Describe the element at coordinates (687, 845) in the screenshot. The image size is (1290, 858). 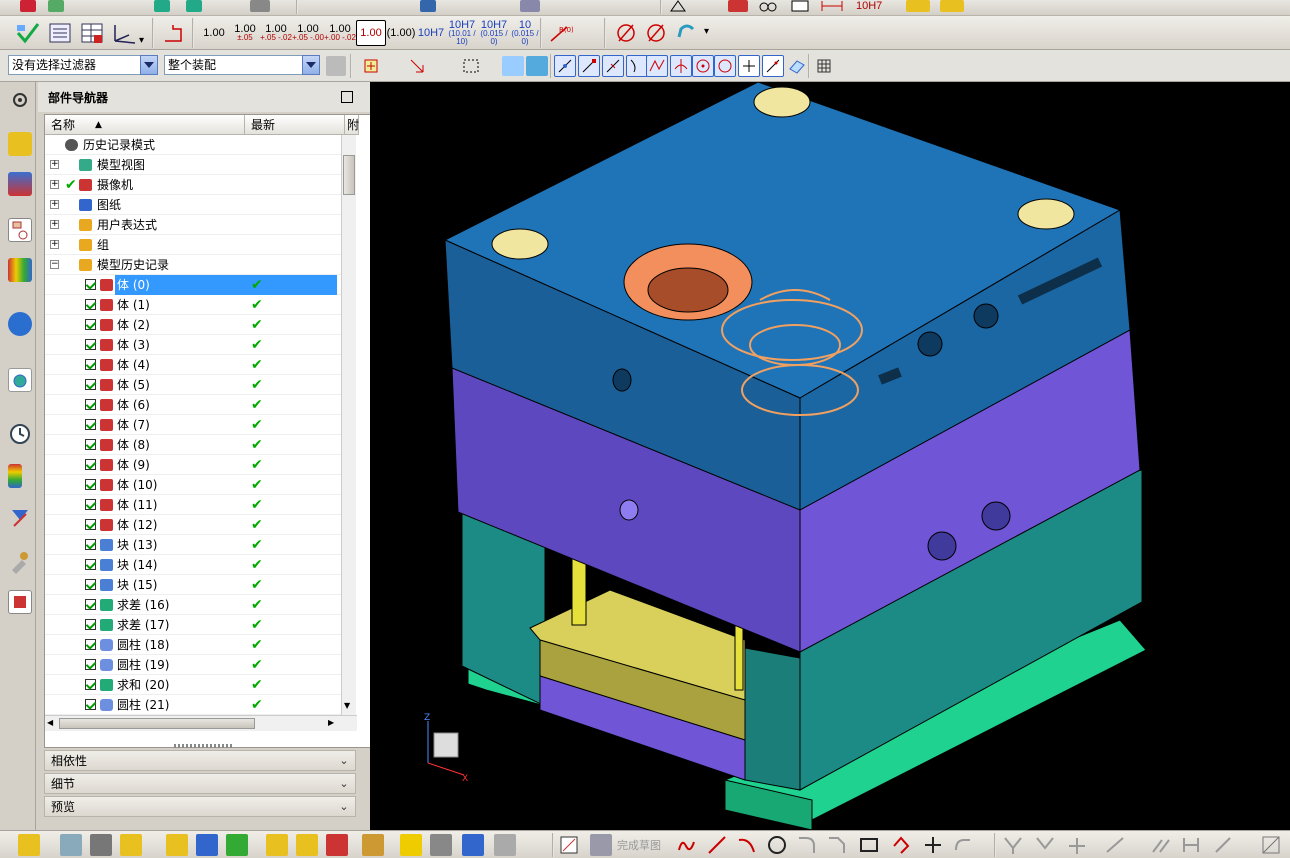
I see `profile-icon` at that location.